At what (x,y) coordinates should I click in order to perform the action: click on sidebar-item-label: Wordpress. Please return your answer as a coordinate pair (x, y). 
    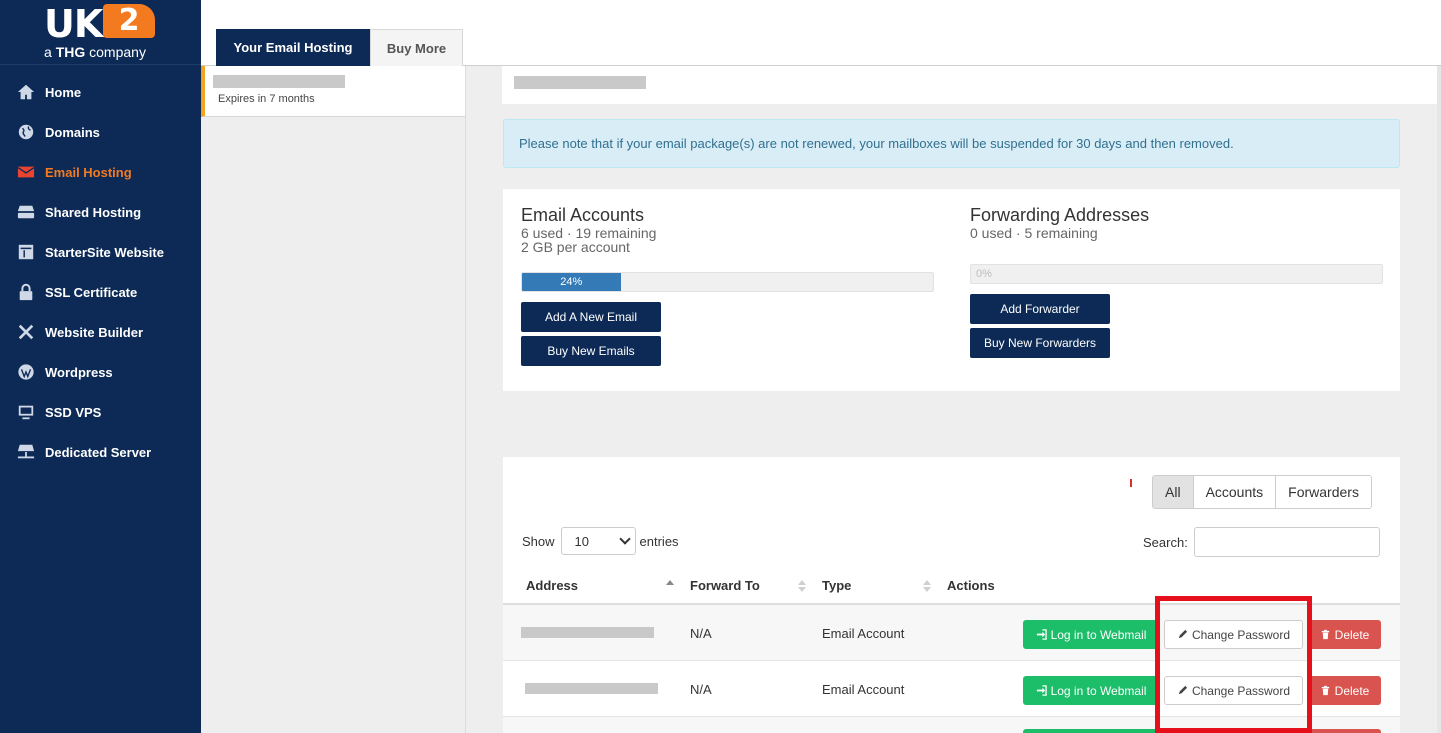
    Looking at the image, I should click on (79, 372).